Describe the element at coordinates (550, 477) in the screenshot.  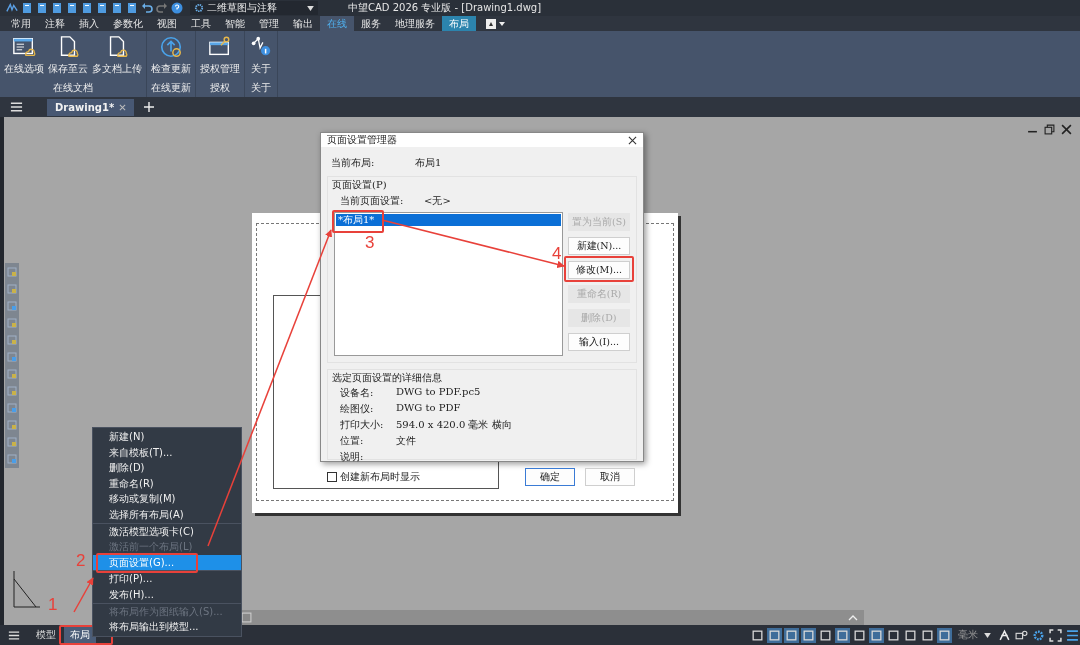
I see `dialog-button: 确定` at that location.